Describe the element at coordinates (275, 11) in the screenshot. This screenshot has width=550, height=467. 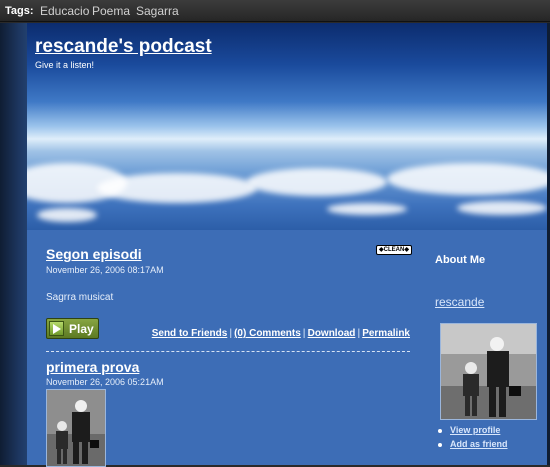
I see `tags-bar: Tags: Educacio Poema Sagarra` at that location.